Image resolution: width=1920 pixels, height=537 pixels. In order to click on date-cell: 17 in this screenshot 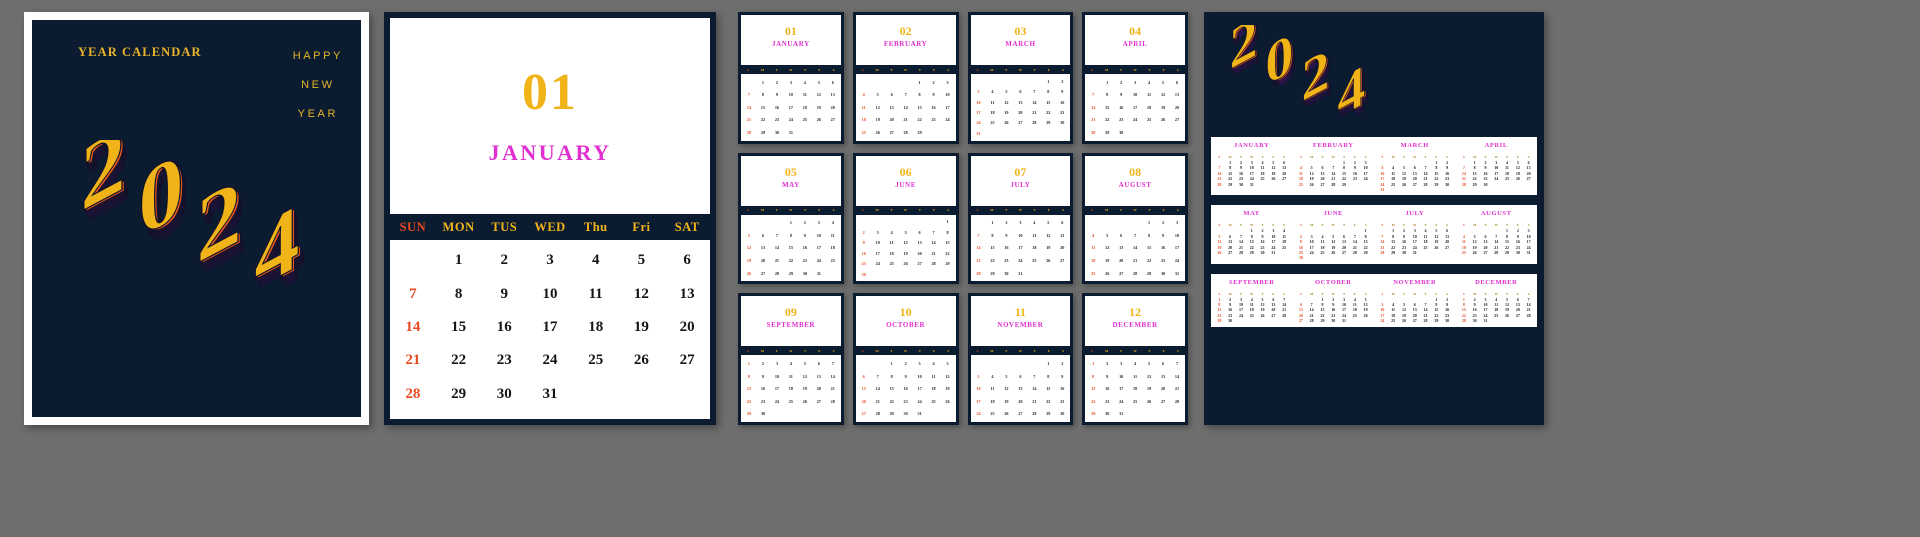, I will do `click(878, 253)`.